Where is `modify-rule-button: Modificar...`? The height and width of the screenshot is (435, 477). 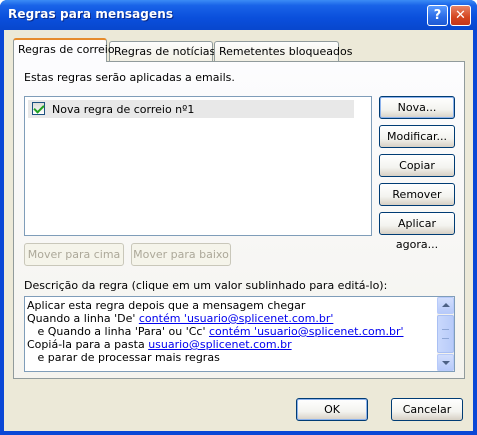 modify-rule-button: Modificar... is located at coordinates (417, 136).